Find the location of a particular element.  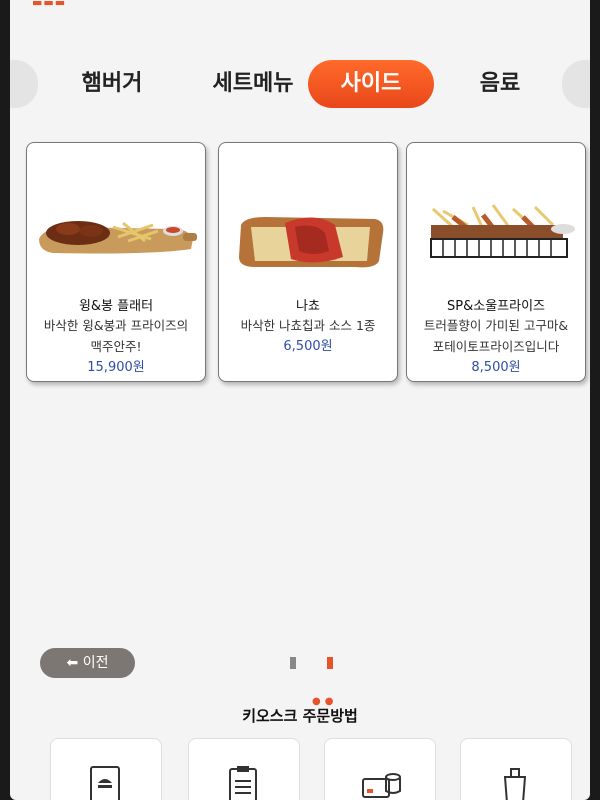

back-button-label: 이전 is located at coordinates (95, 663).